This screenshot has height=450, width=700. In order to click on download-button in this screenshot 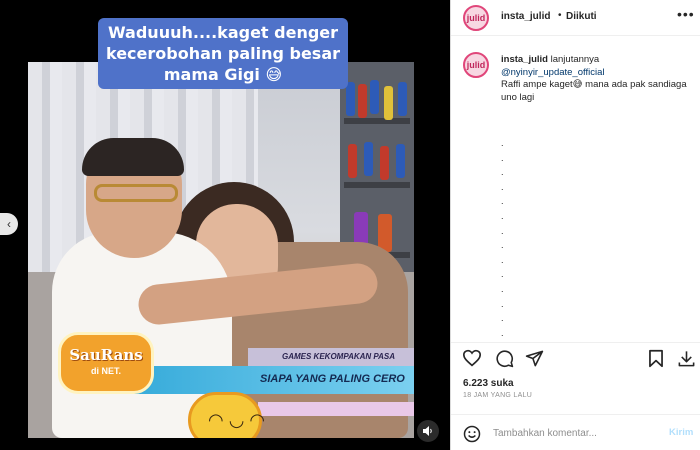, I will do `click(686, 358)`.